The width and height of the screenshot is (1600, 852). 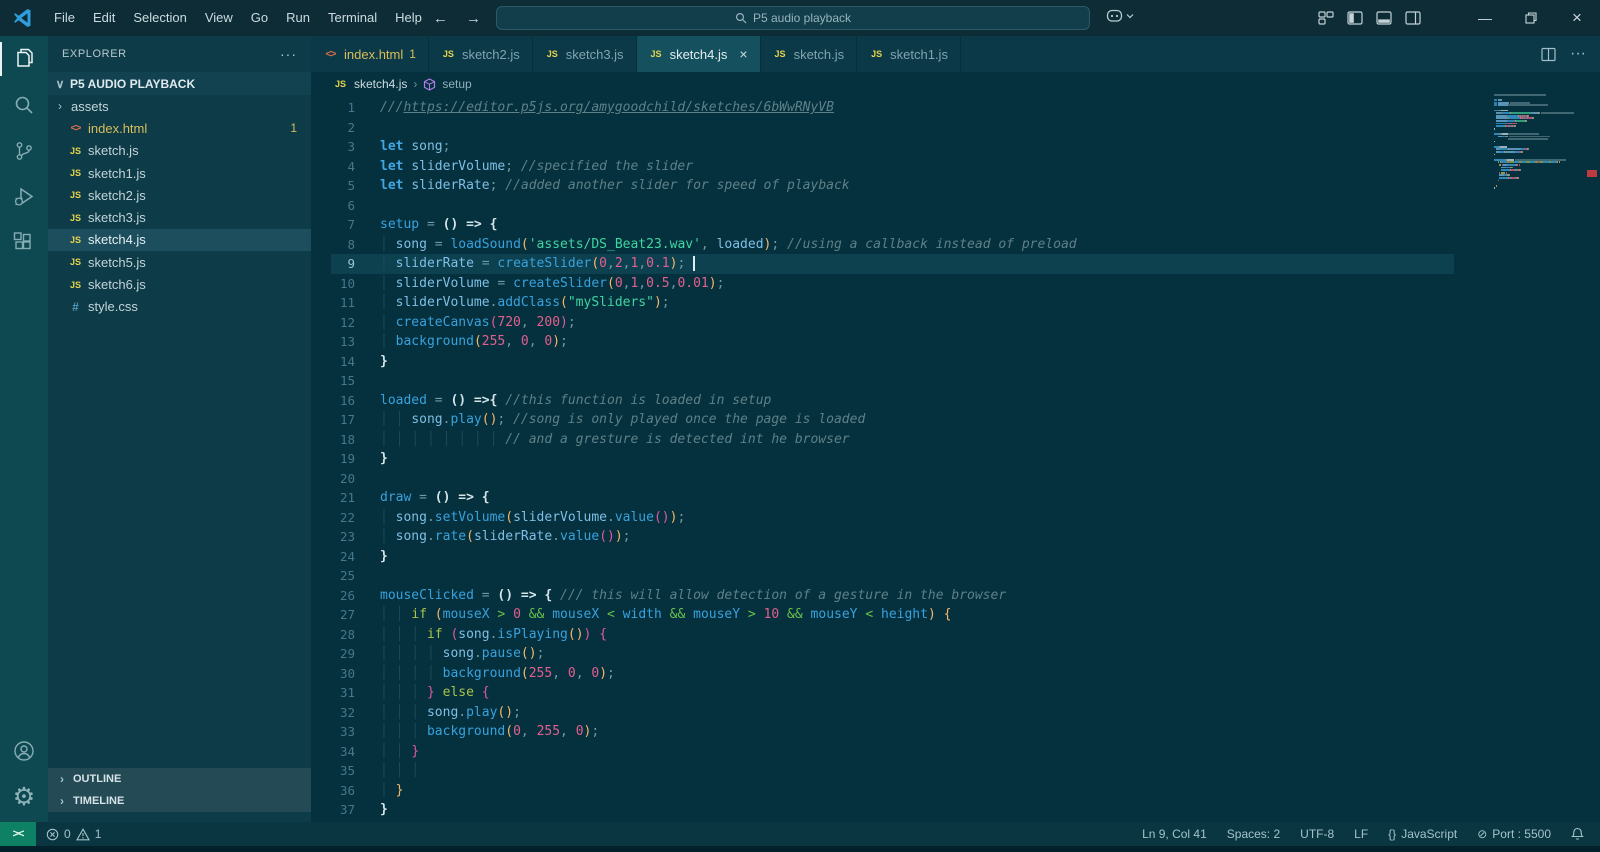 What do you see at coordinates (430, 84) in the screenshot?
I see `symbol-function-icon` at bounding box center [430, 84].